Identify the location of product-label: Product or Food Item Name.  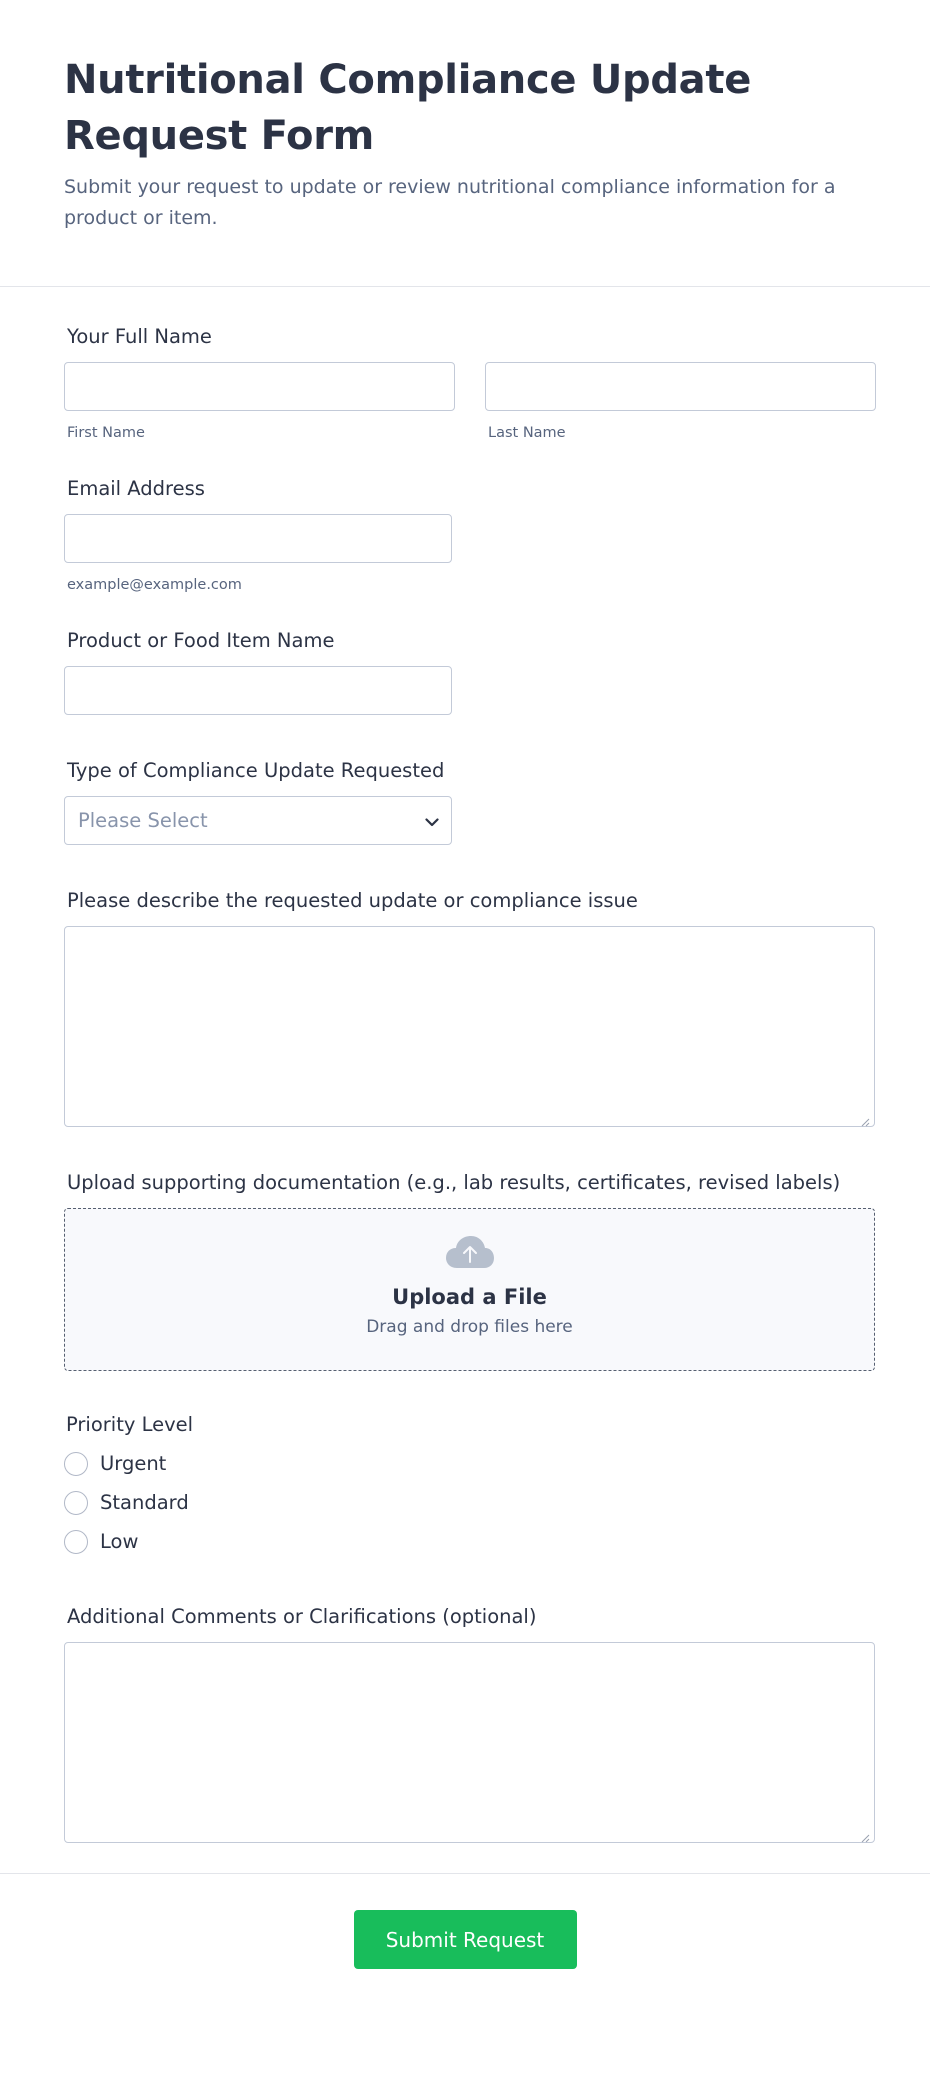
(201, 640).